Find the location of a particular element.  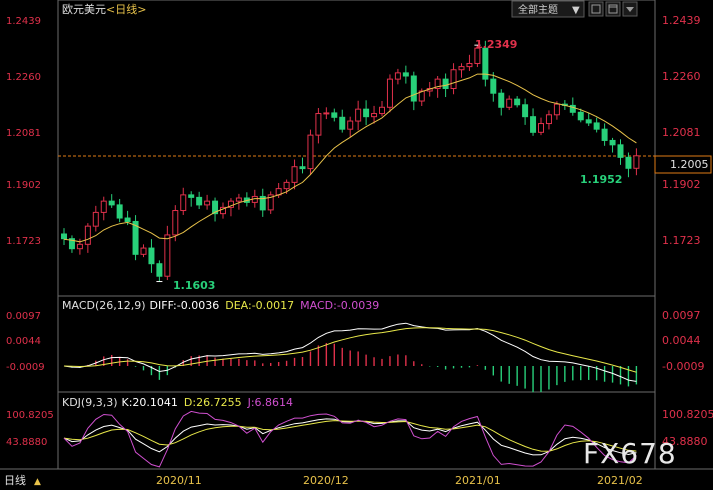

low-annotation: 1.1603 is located at coordinates (194, 285).